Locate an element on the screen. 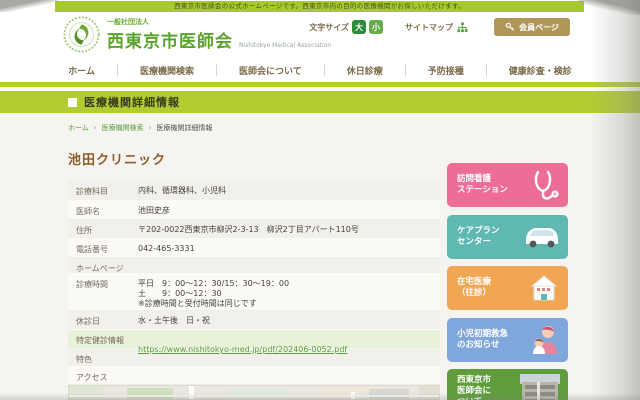  table-row-closed-days: 休診日 水・土午後 日・祝 is located at coordinates (254, 320).